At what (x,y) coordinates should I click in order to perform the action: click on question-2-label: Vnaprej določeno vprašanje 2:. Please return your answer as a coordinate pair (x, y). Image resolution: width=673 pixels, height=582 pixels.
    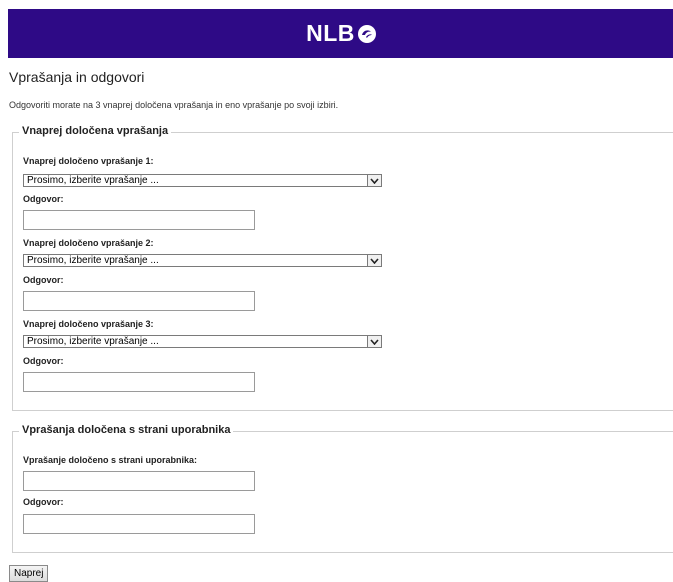
    Looking at the image, I should click on (88, 243).